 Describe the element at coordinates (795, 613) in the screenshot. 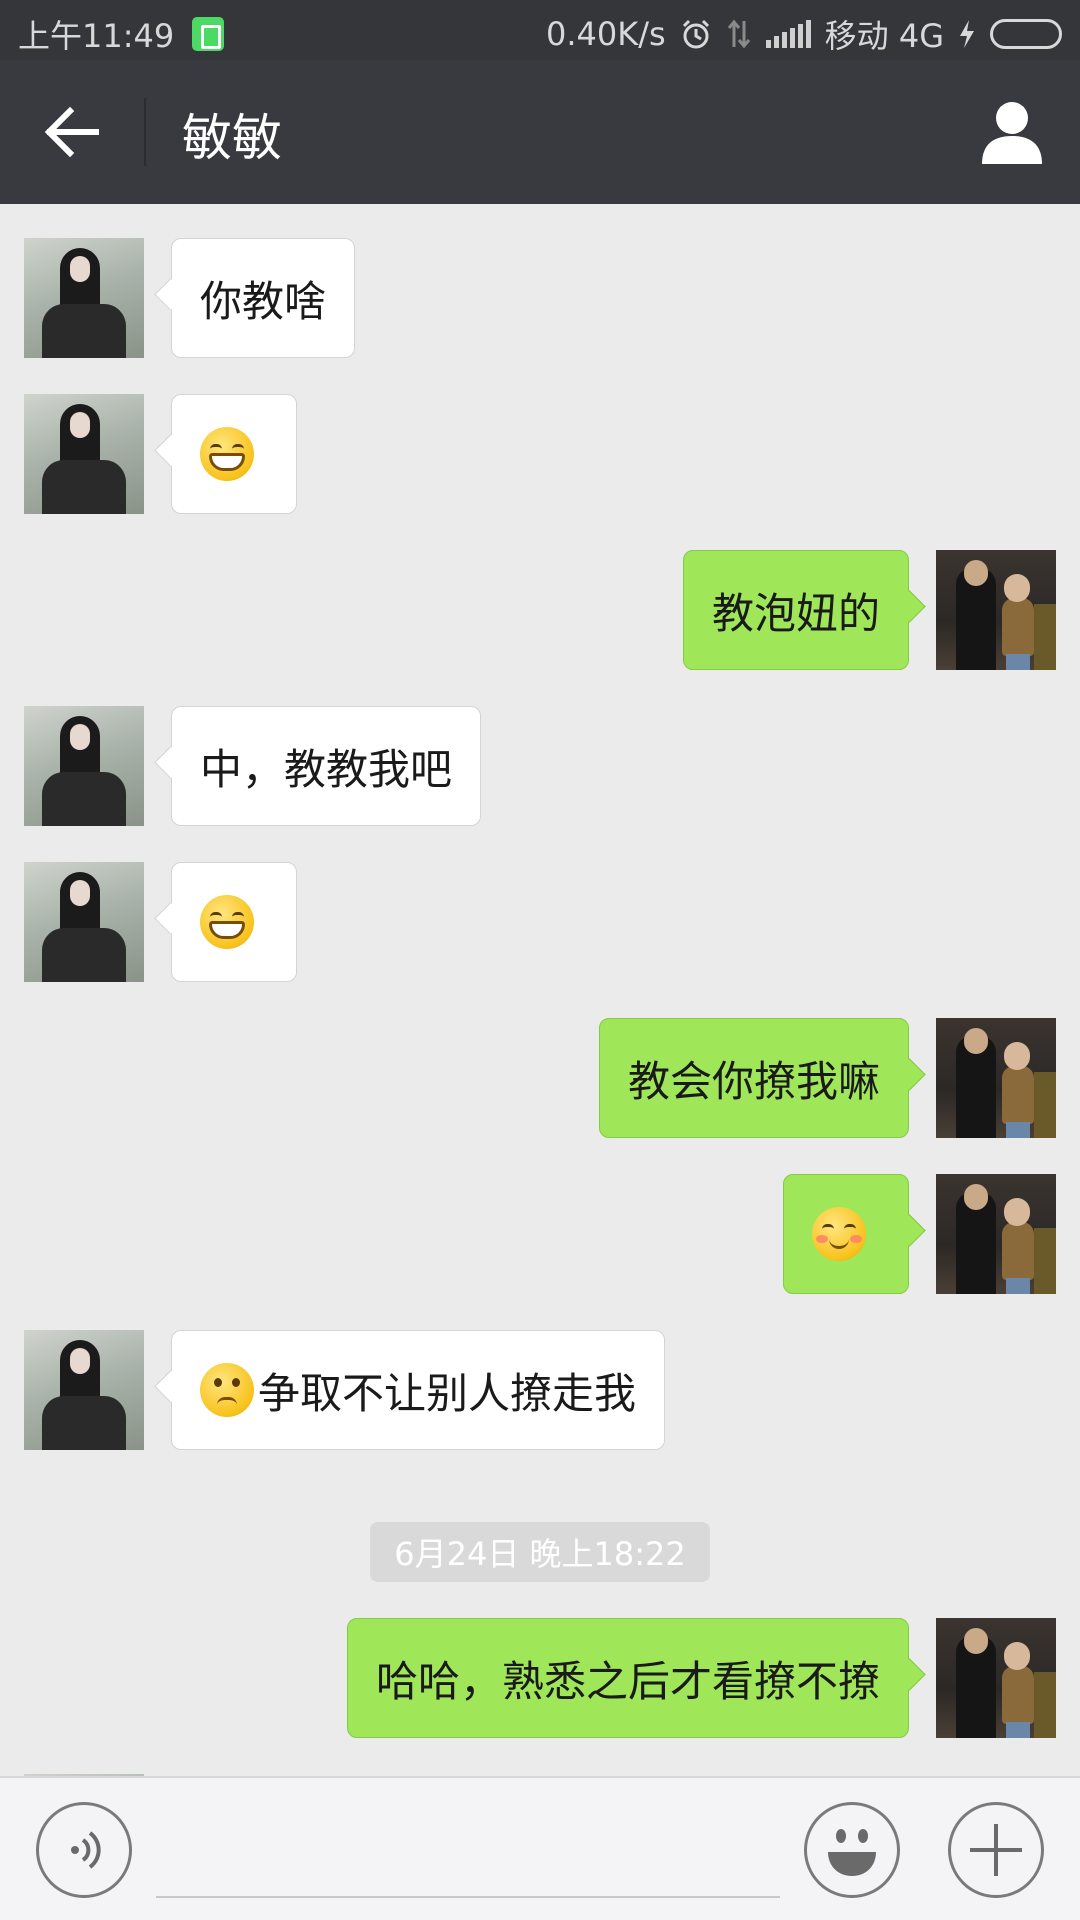

I see `message-text: 教泡妞的` at that location.